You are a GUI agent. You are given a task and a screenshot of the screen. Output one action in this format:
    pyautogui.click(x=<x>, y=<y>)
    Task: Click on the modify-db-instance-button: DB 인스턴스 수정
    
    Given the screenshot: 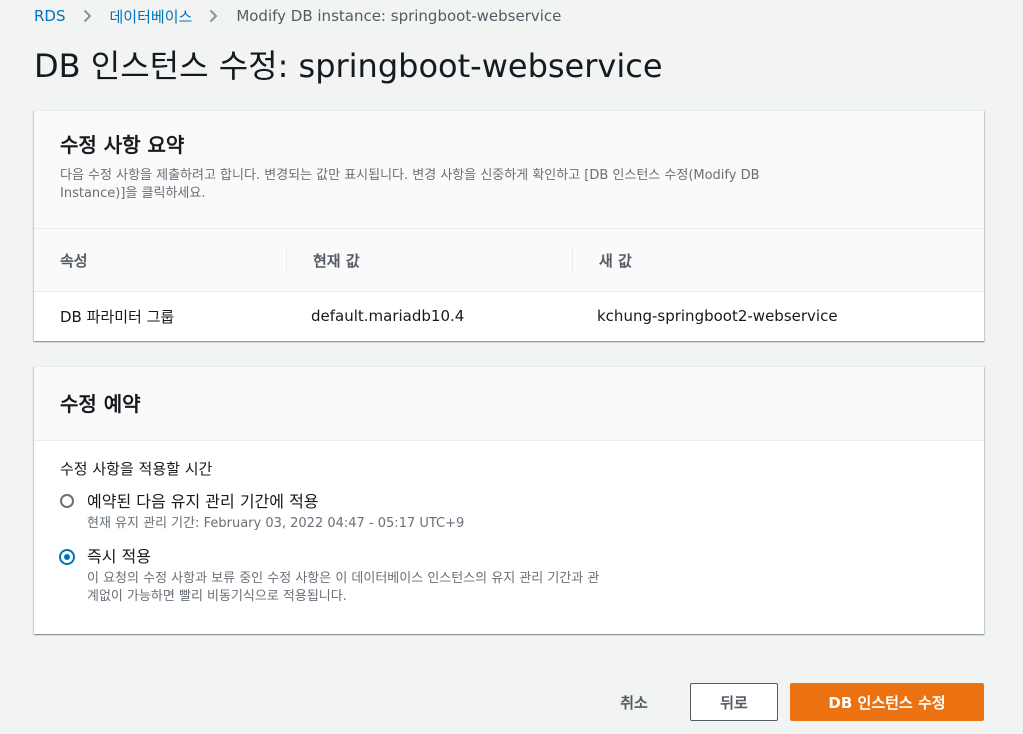 What is the action you would take?
    pyautogui.click(x=887, y=702)
    